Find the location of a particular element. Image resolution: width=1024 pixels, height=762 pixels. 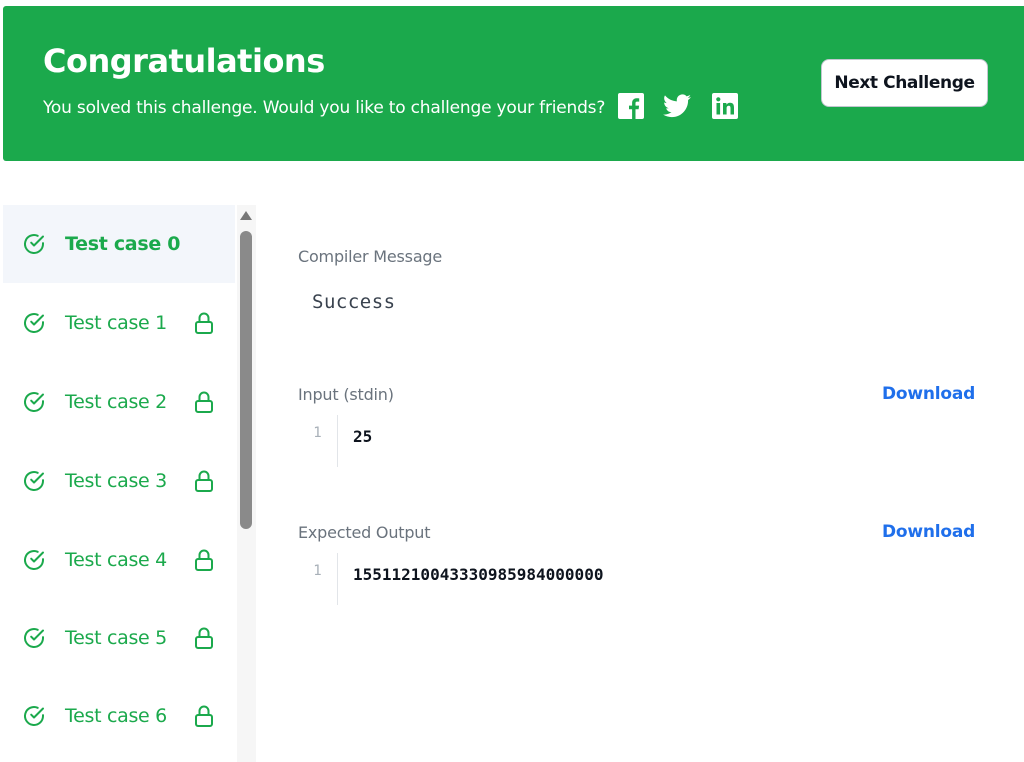

input-download-link: Download is located at coordinates (928, 394).